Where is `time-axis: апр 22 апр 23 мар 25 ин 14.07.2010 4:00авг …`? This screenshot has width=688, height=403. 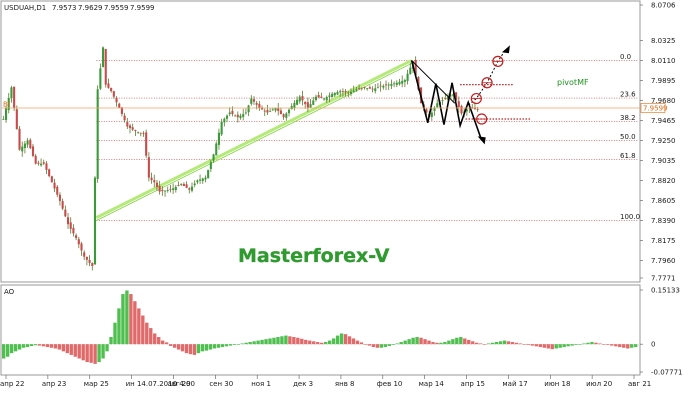 time-axis: апр 22 апр 23 мар 25 ин 14.07.2010 4:00авг … is located at coordinates (325, 381).